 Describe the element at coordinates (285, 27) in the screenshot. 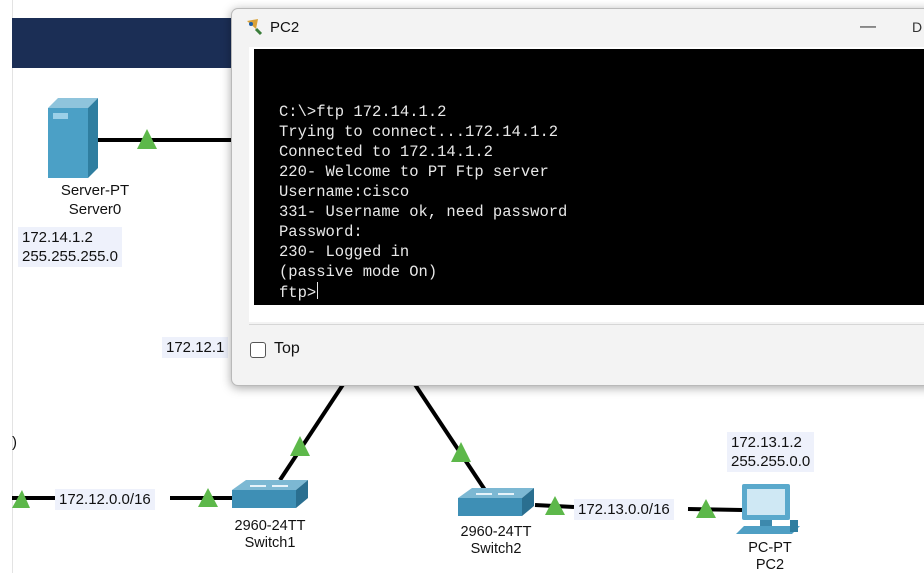

I see `window-title: PC2` at that location.